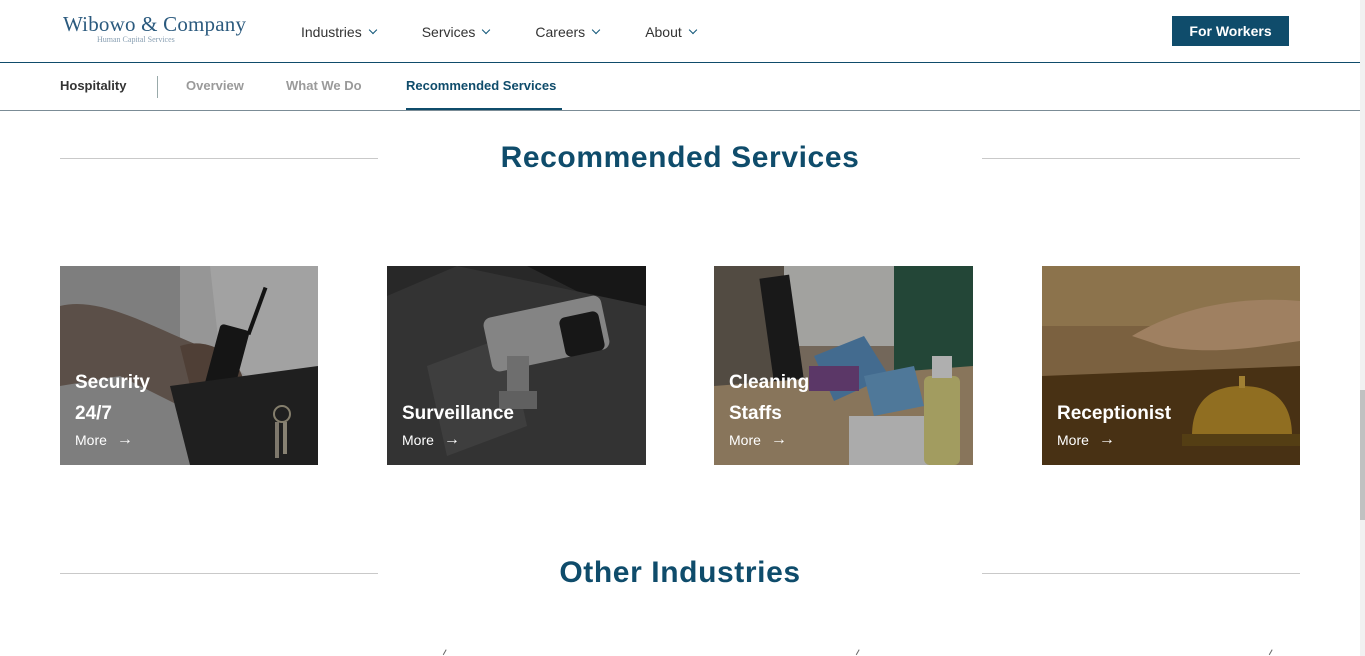 The width and height of the screenshot is (1365, 656). What do you see at coordinates (663, 32) in the screenshot?
I see `nav-about-label: About` at bounding box center [663, 32].